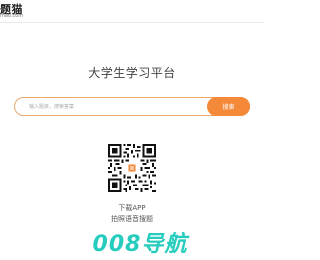  I want to click on search-input, so click(119, 106).